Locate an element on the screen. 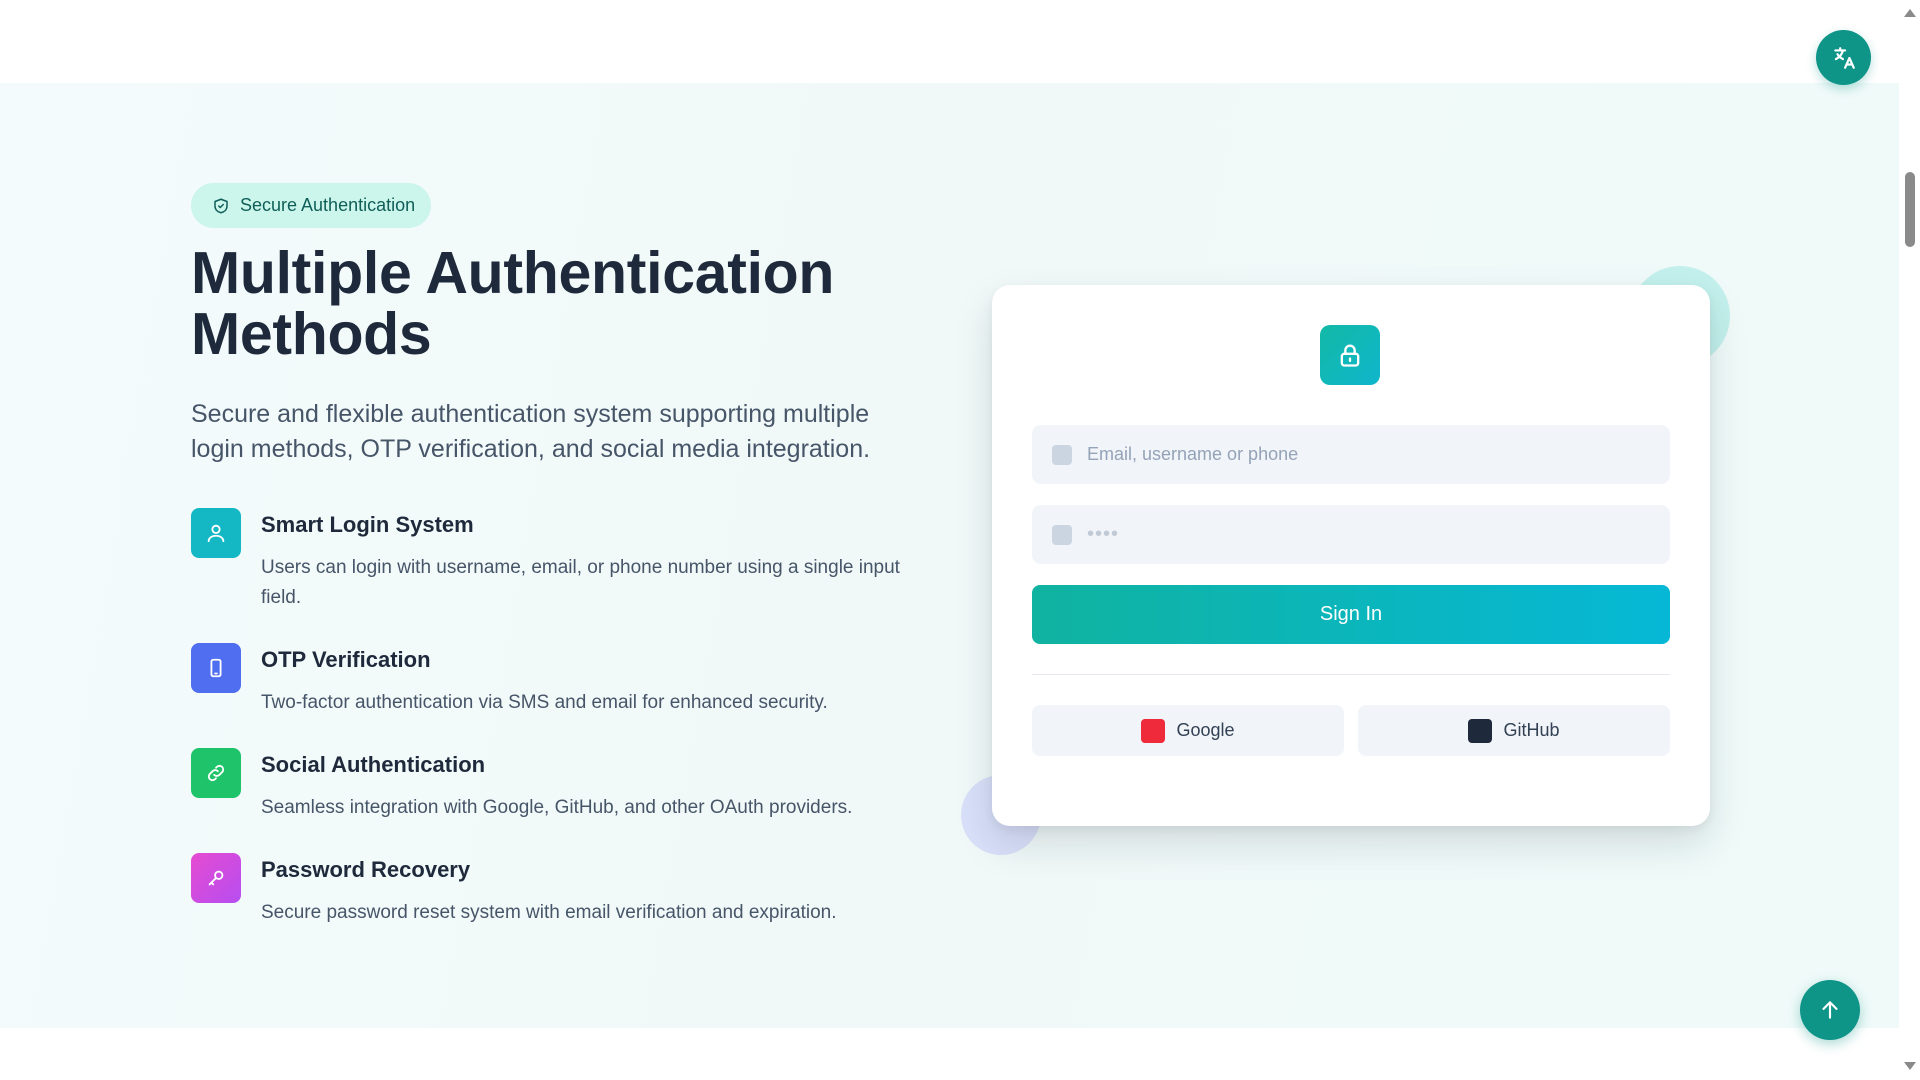 Image resolution: width=1920 pixels, height=1080 pixels. github-label: GitHub is located at coordinates (1531, 730).